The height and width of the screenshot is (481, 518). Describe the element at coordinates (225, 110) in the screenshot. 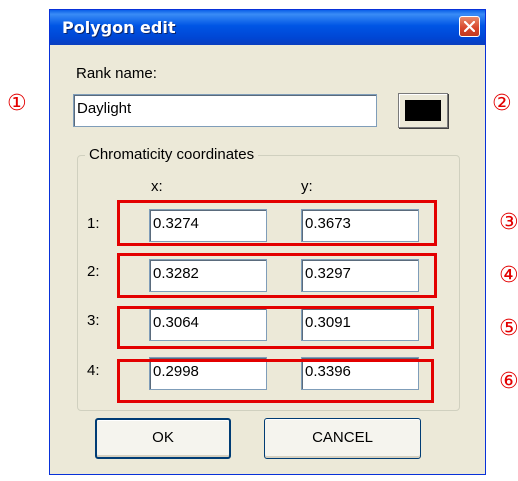

I see `rank-name-input: Daylight` at that location.